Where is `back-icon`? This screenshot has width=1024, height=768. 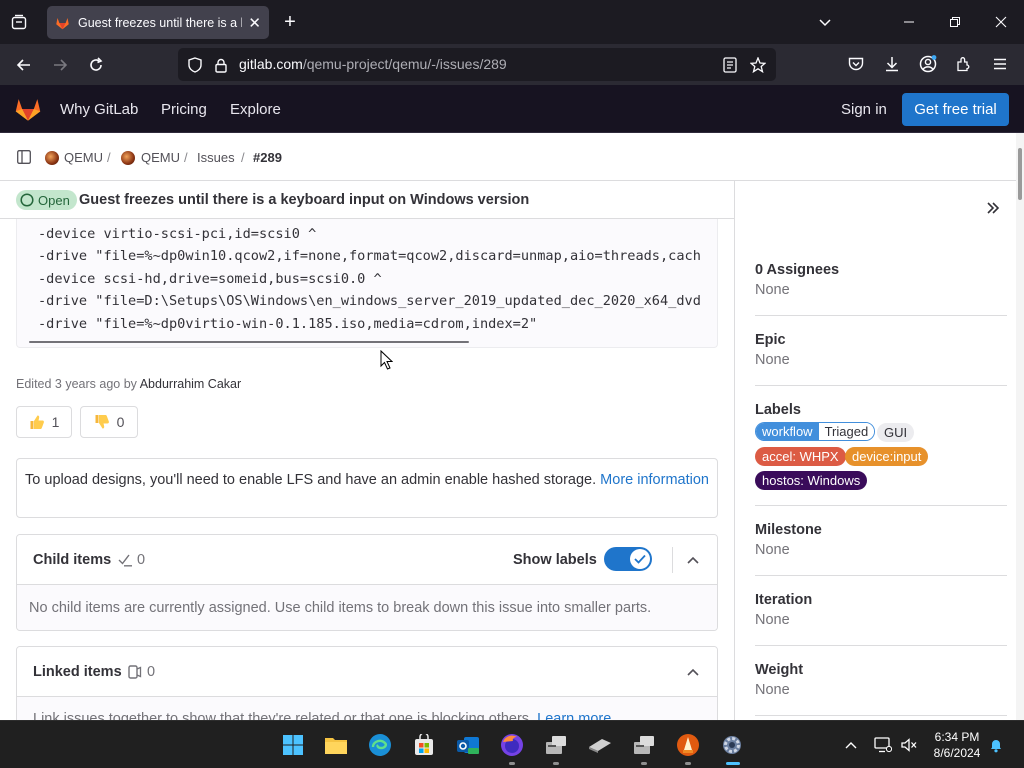 back-icon is located at coordinates (24, 65).